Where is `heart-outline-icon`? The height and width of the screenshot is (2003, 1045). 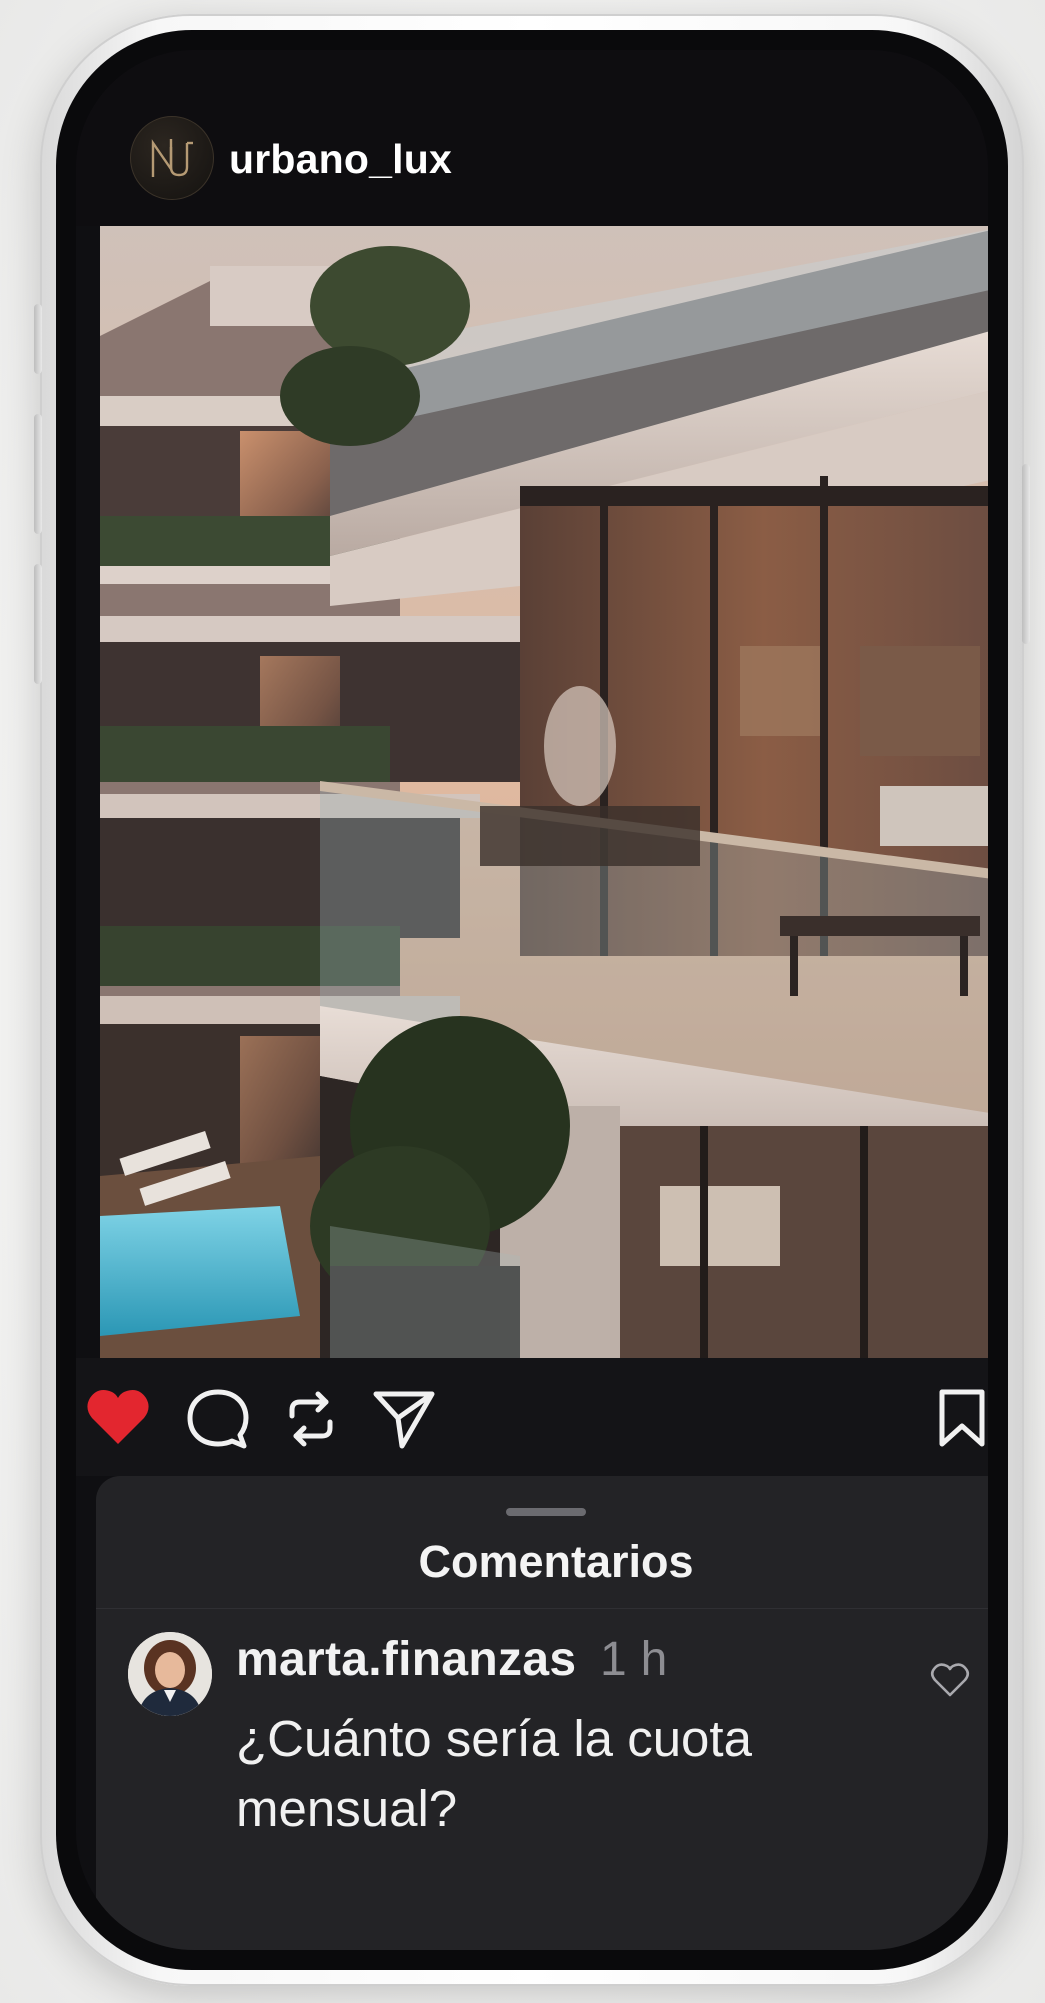 heart-outline-icon is located at coordinates (950, 1682).